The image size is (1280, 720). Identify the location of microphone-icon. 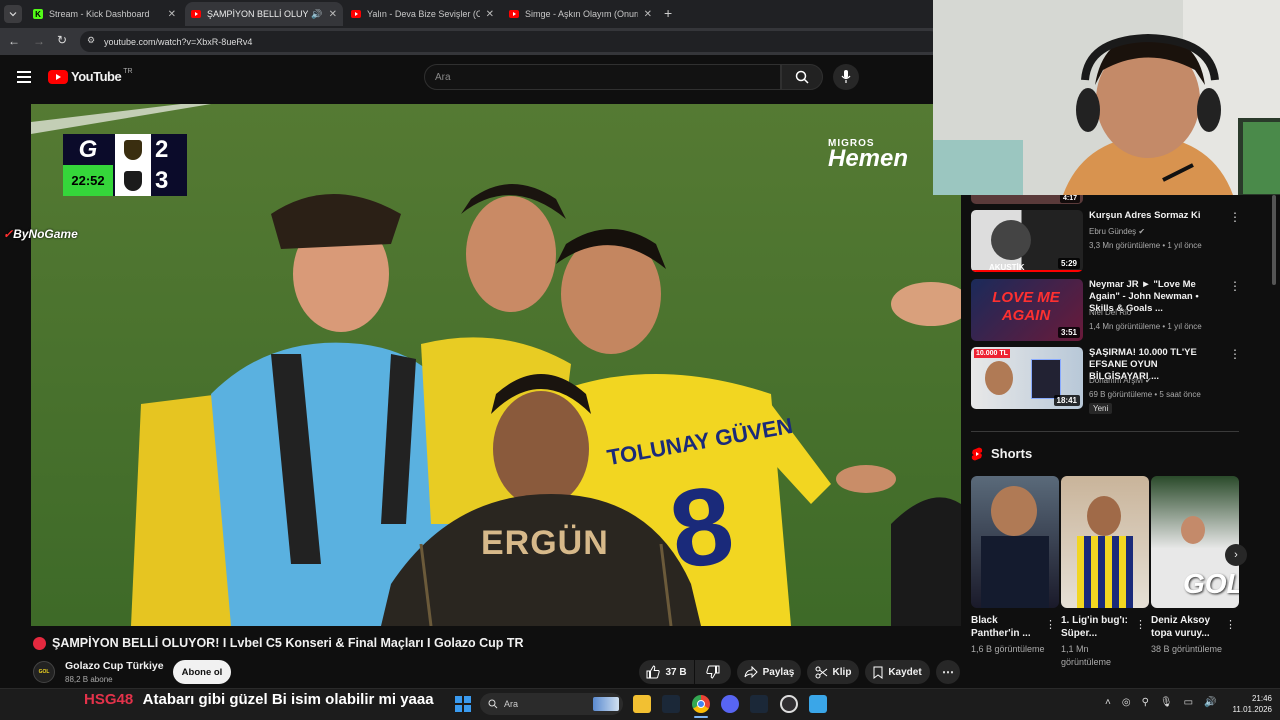
(846, 76).